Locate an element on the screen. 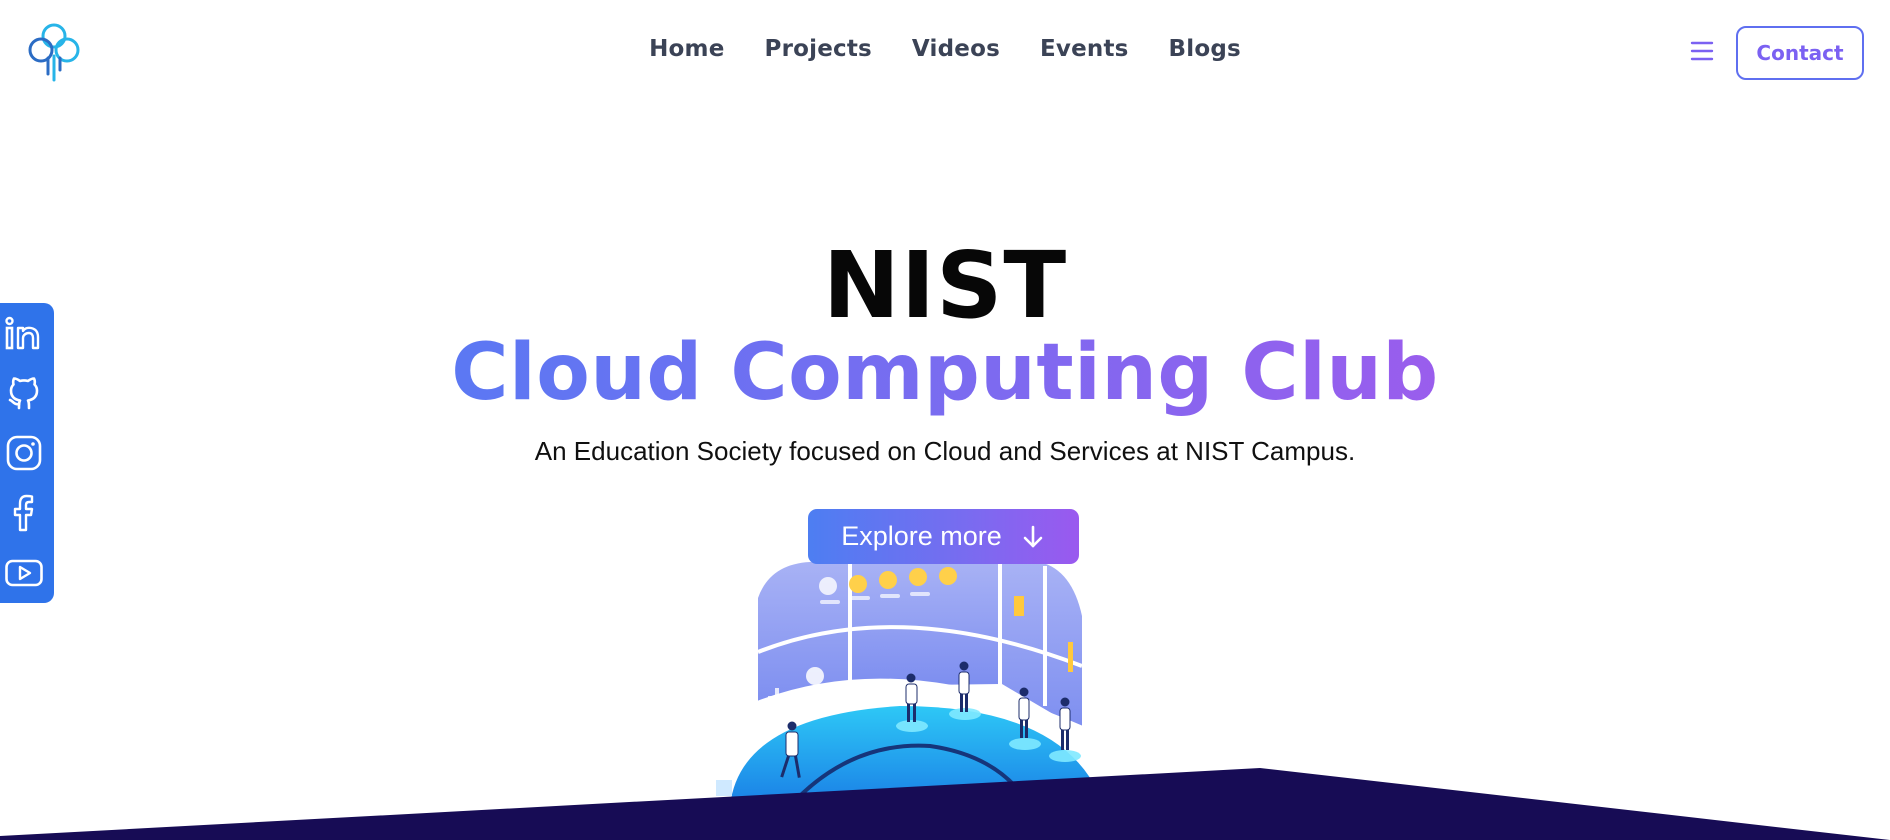  contact-button: Contact is located at coordinates (1800, 53).